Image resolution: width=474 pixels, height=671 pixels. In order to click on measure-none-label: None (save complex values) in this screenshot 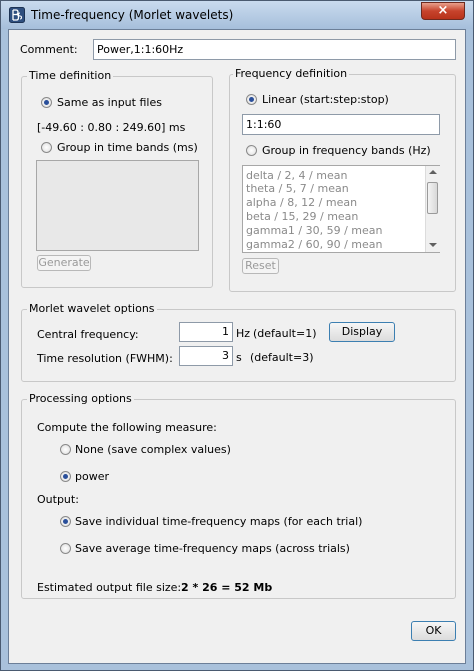, I will do `click(153, 449)`.